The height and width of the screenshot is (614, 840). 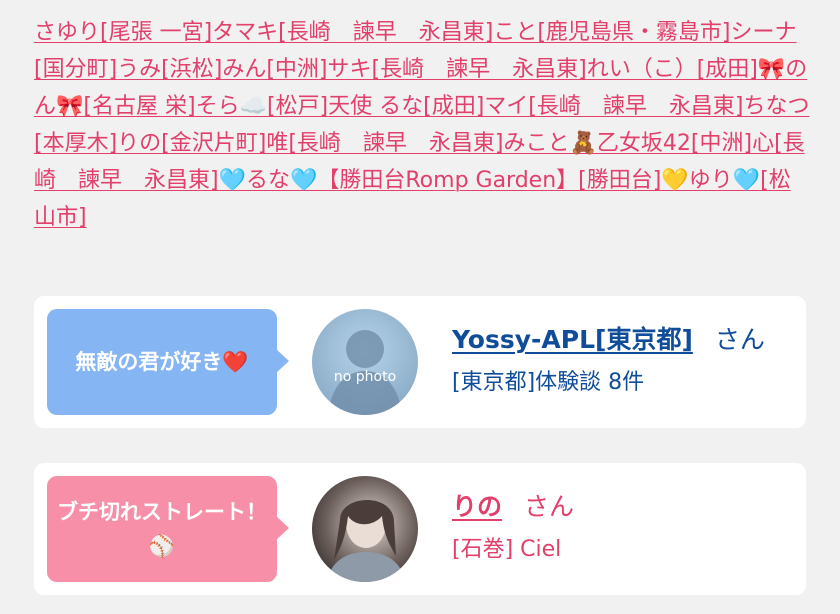 I want to click on cast-link: マイ[長崎 諫早 永昌東], so click(x=613, y=106).